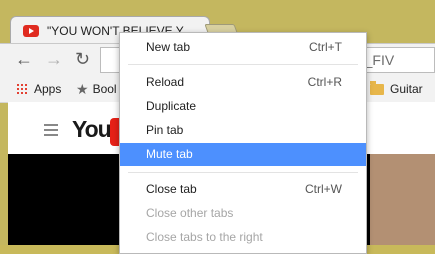 The height and width of the screenshot is (254, 435). What do you see at coordinates (243, 130) in the screenshot?
I see `menu-item-pin-tab: Pin tab` at bounding box center [243, 130].